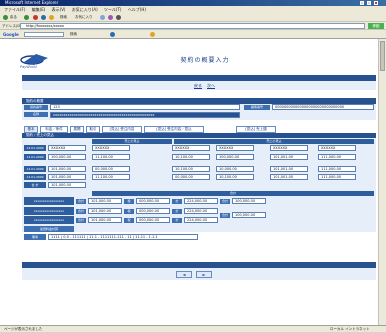 The width and height of the screenshot is (386, 333). I want to click on print-icon, so click(118, 17).